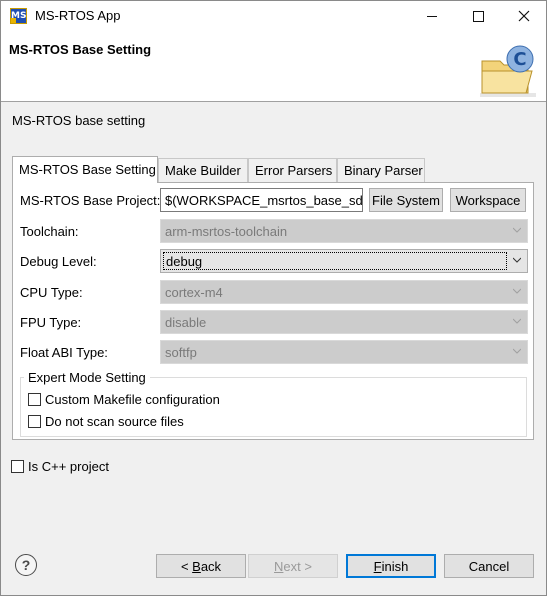 The width and height of the screenshot is (547, 596). I want to click on next-rest: ext >, so click(297, 566).